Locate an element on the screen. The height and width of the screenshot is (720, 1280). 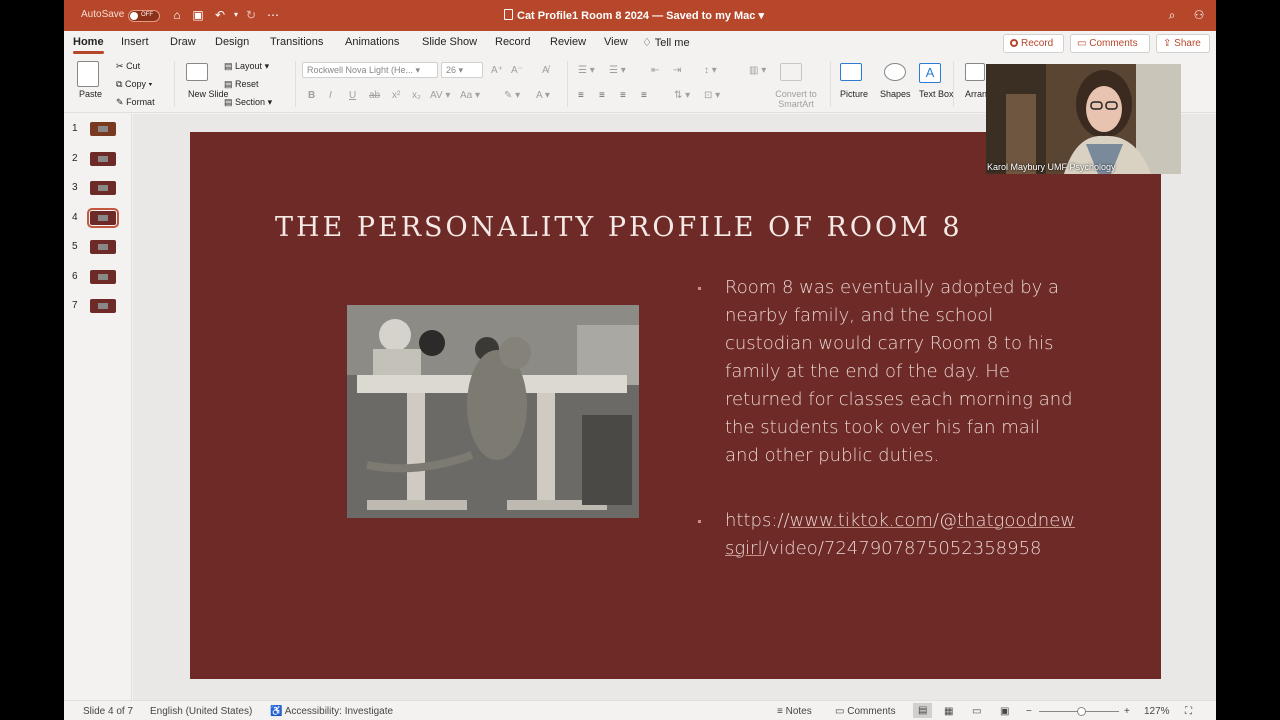
zoom-out-icon: − is located at coordinates (1029, 711).